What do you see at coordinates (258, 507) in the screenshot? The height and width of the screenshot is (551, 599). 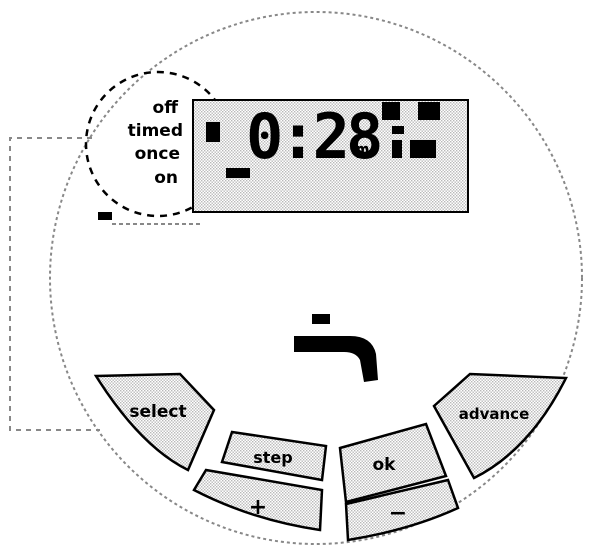 I see `plus-button-label: +` at bounding box center [258, 507].